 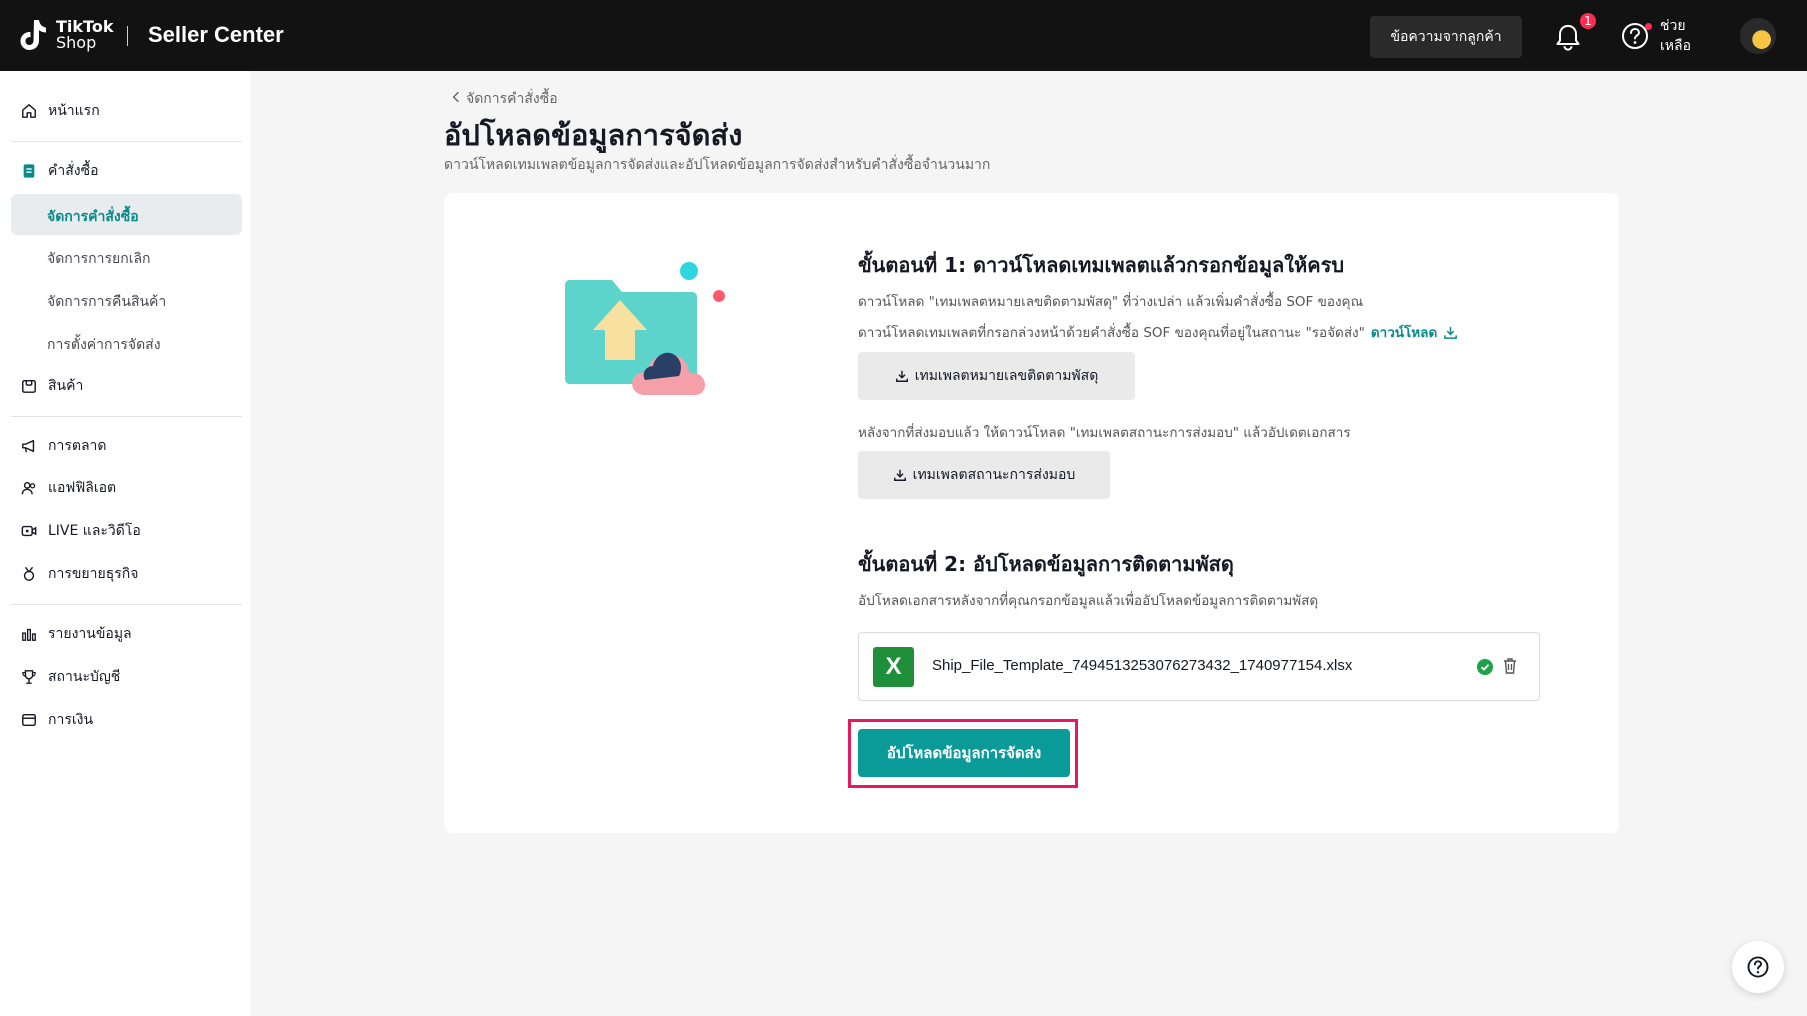 What do you see at coordinates (104, 345) in the screenshot?
I see `sidebar-subitem-shipping-settings: การตั้งค่าการจัดส่ง` at bounding box center [104, 345].